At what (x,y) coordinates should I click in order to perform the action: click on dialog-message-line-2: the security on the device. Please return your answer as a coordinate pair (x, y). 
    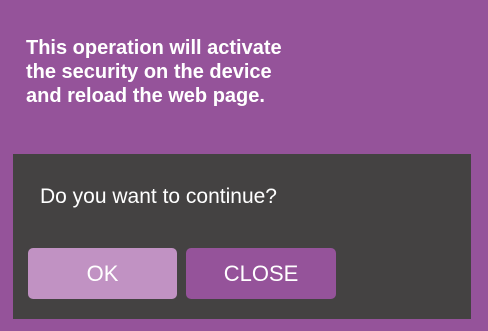
    Looking at the image, I should click on (149, 72).